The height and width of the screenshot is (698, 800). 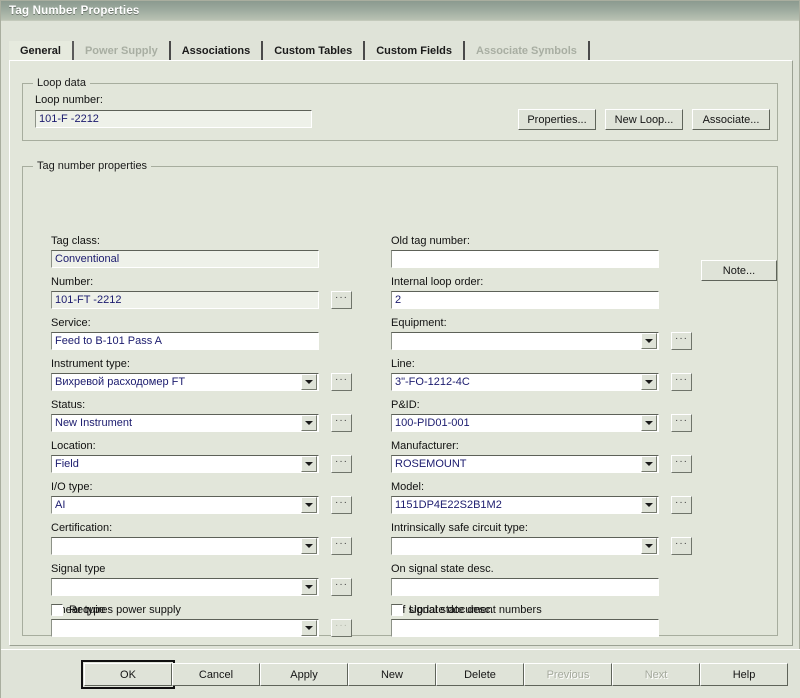 What do you see at coordinates (69, 100) in the screenshot?
I see `loop-number-label: Loop number:` at bounding box center [69, 100].